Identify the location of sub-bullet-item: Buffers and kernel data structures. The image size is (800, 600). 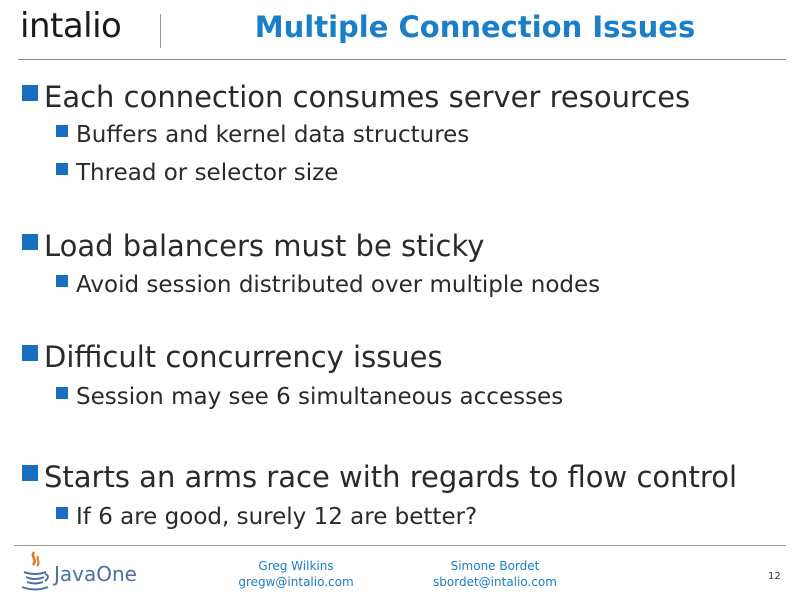
(262, 135).